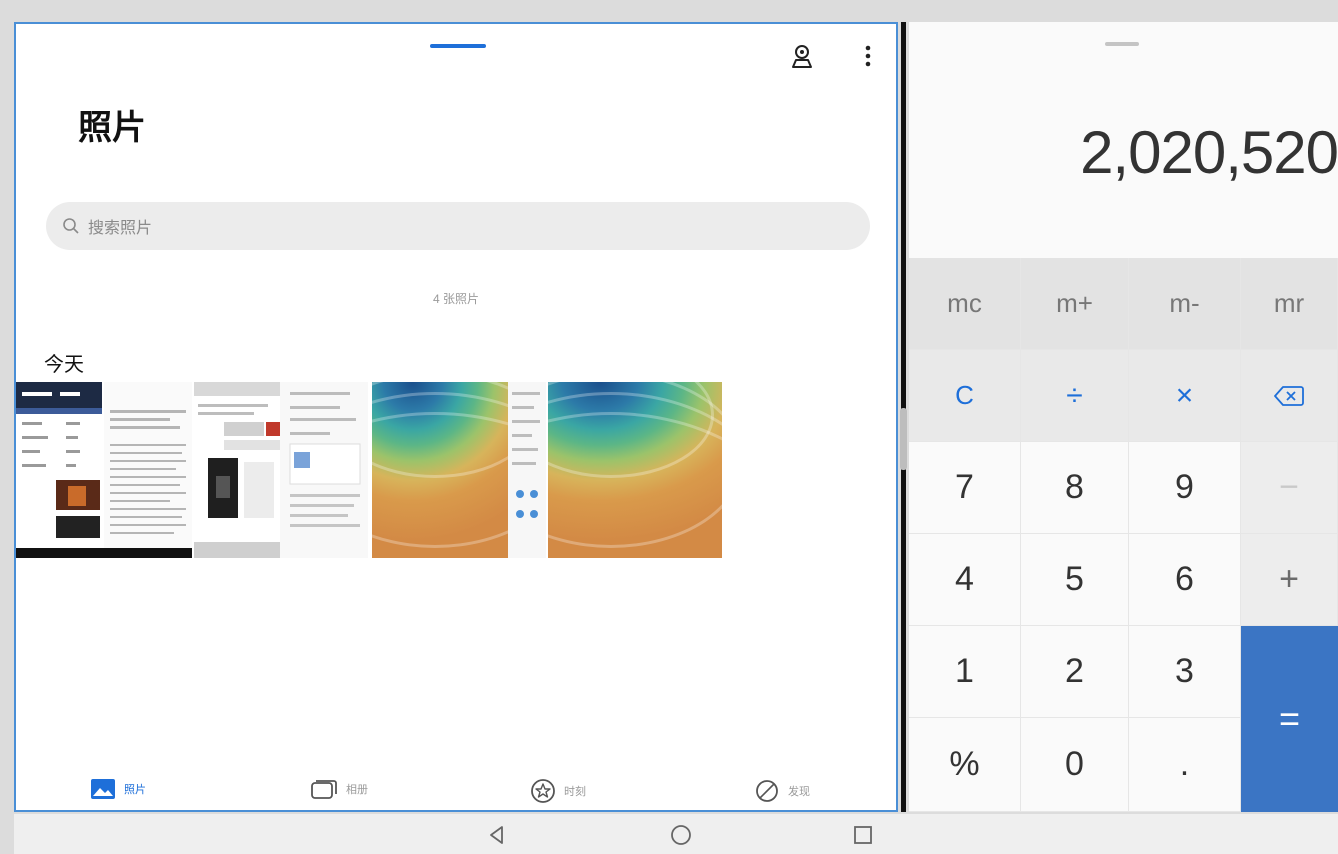  Describe the element at coordinates (1075, 765) in the screenshot. I see `digit-0-button: 0` at that location.